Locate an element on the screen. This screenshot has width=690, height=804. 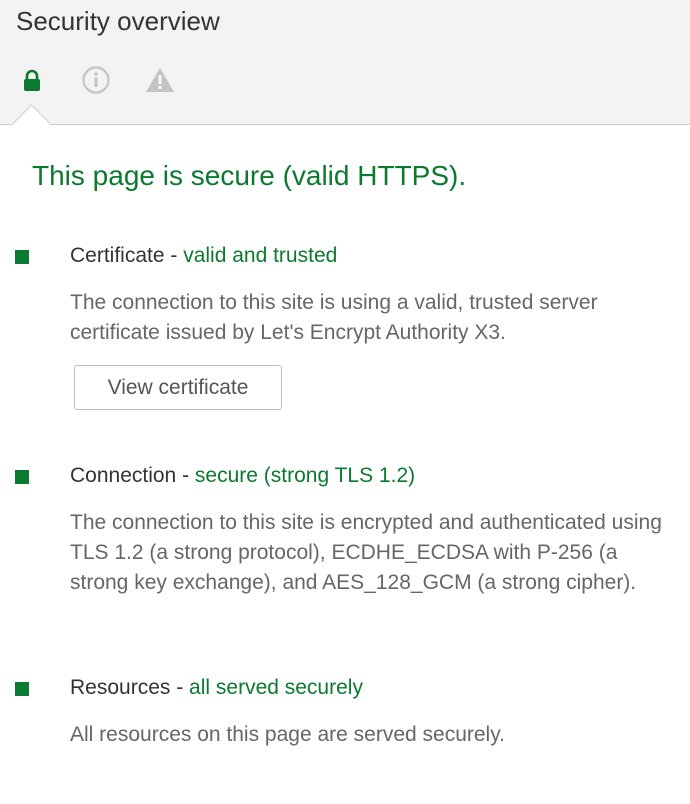
resources-status: all served securely is located at coordinates (276, 687).